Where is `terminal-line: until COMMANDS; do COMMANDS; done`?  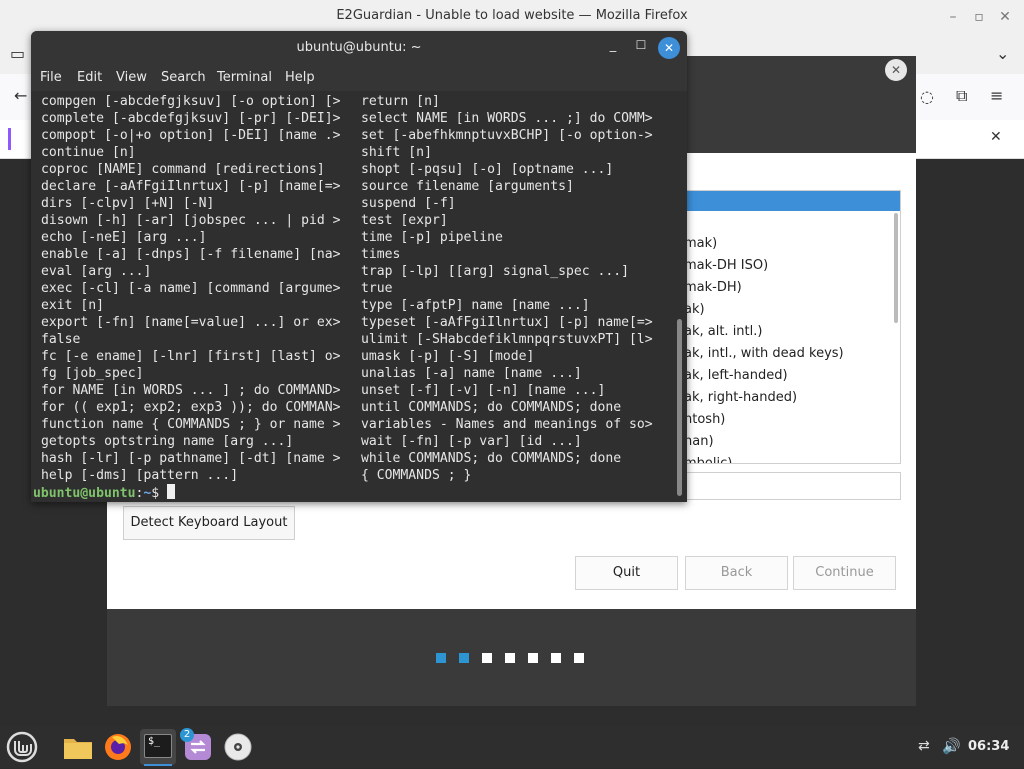 terminal-line: until COMMANDS; do COMMANDS; done is located at coordinates (491, 407).